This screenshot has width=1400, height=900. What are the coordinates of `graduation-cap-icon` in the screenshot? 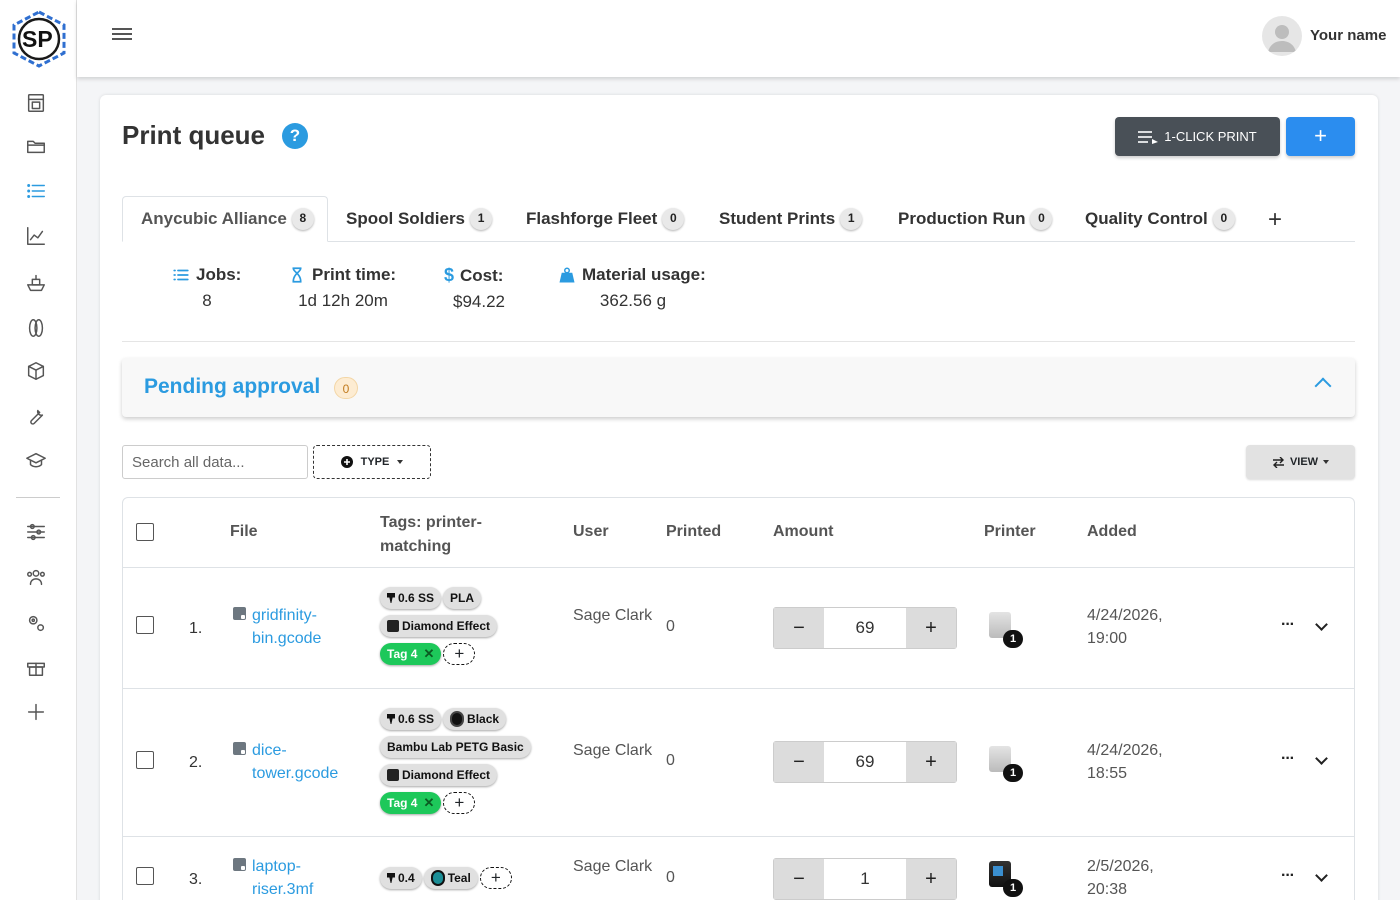 It's located at (36, 461).